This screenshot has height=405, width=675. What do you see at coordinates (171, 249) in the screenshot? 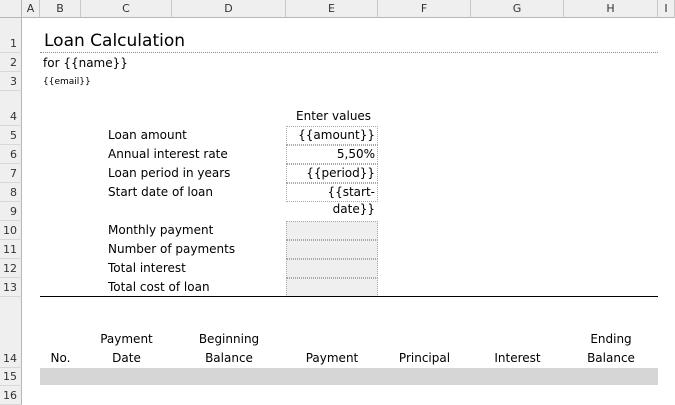
I see `number-of-payments-label: Number of payments` at bounding box center [171, 249].